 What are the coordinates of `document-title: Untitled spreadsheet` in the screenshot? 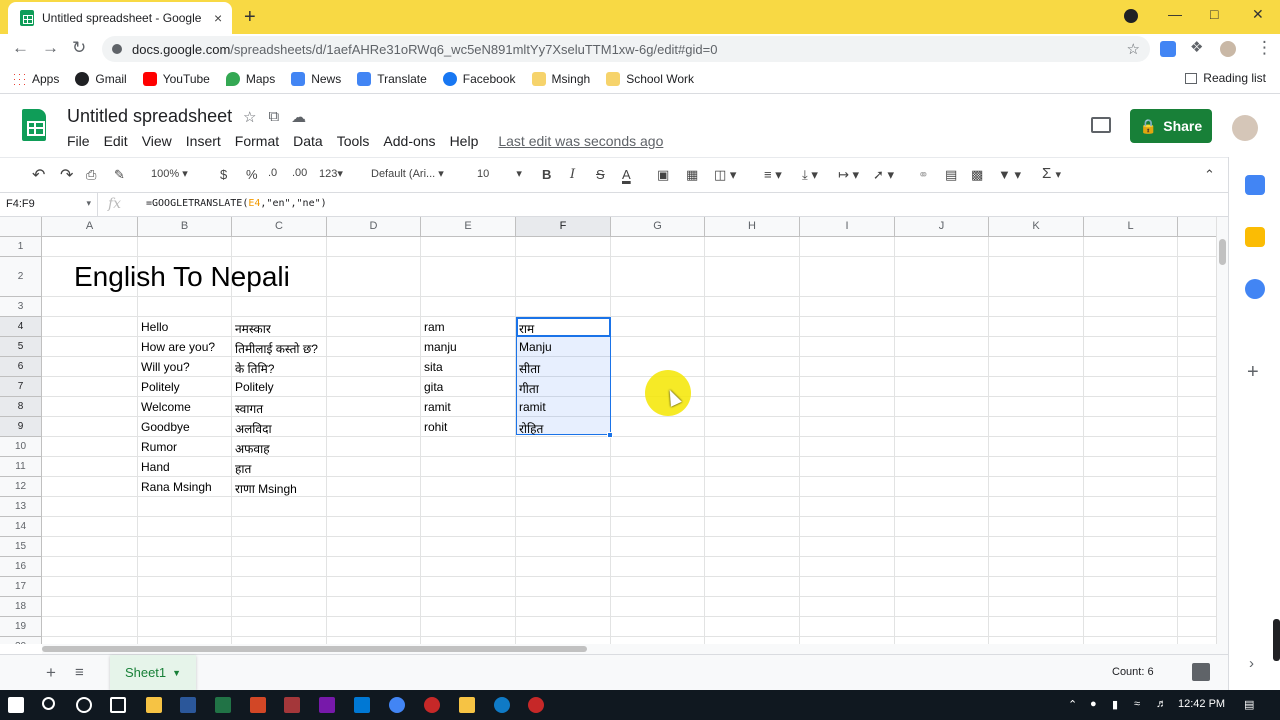 It's located at (149, 116).